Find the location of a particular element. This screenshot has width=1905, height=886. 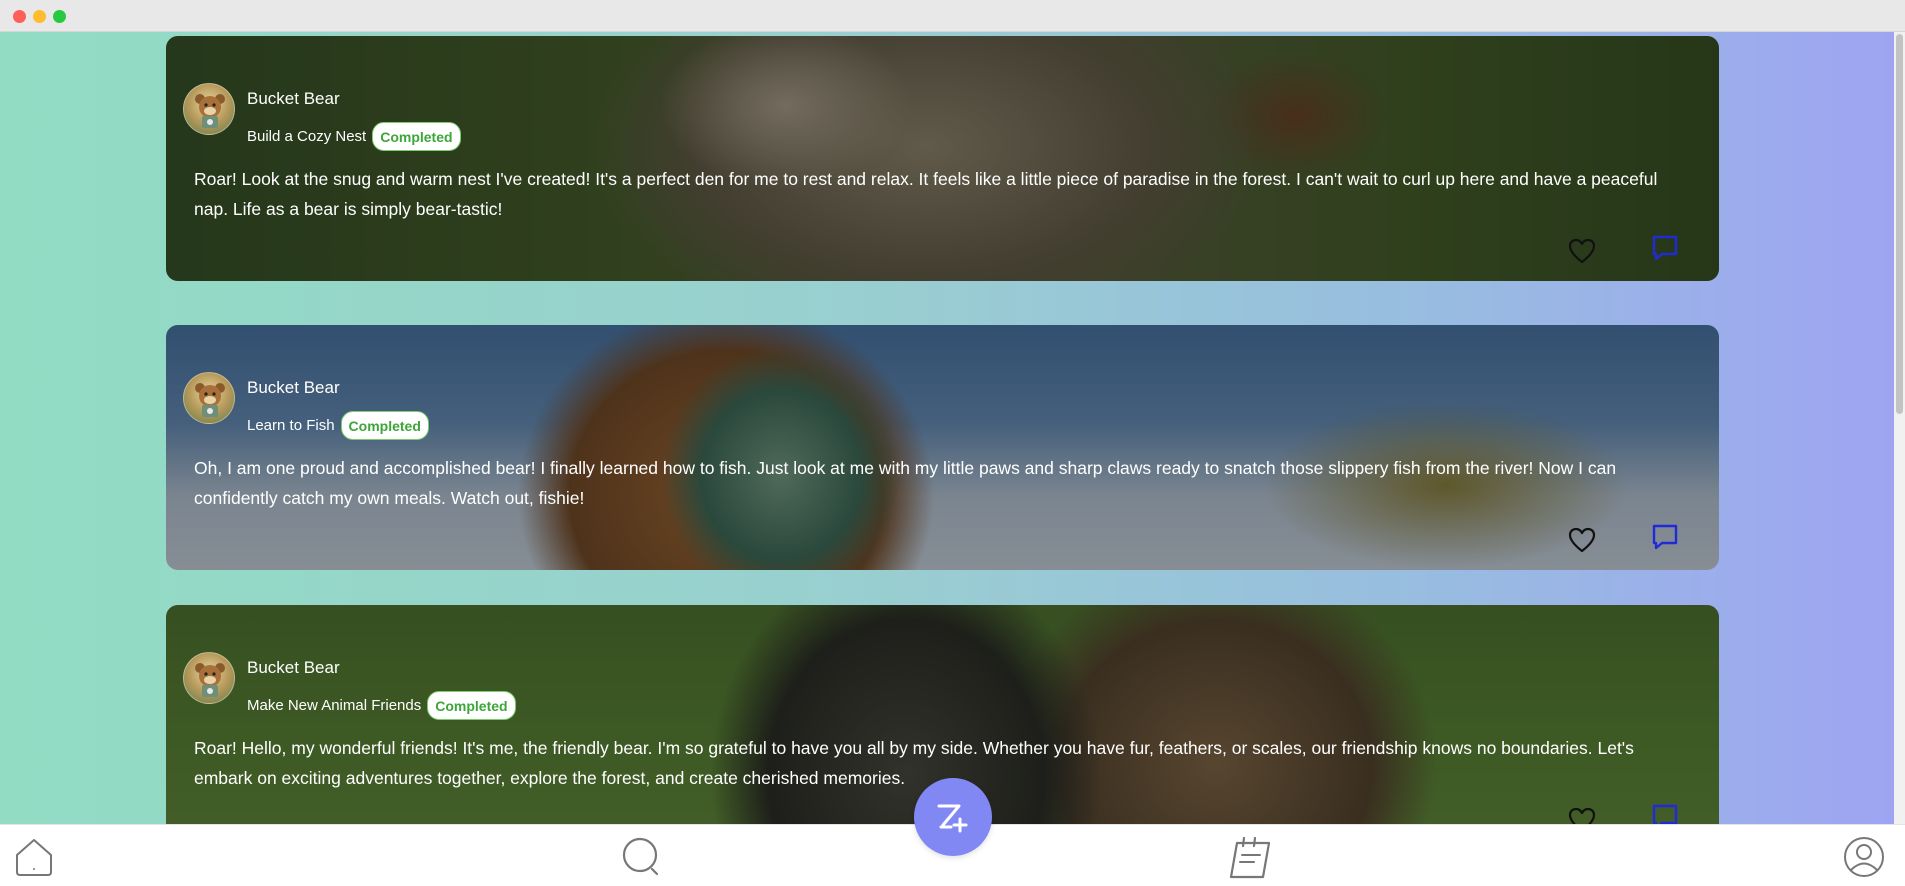

title-bar is located at coordinates (952, 16).